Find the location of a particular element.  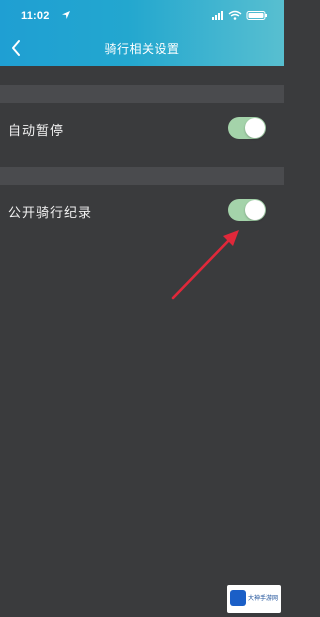

battery-icon is located at coordinates (256, 15).